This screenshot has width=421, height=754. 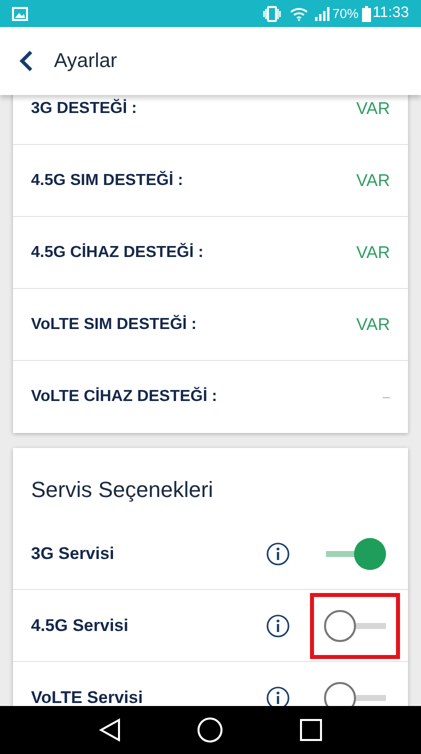 What do you see at coordinates (210, 730) in the screenshot?
I see `home-nav-icon` at bounding box center [210, 730].